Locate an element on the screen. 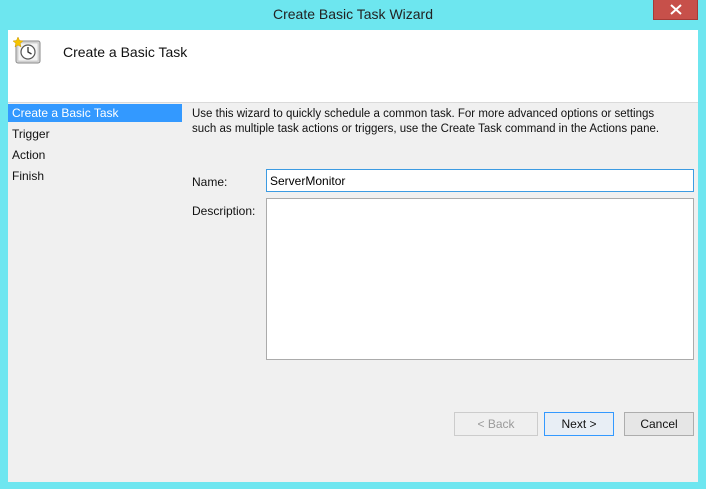  nav-step-create-basic-task: Create a Basic Task is located at coordinates (95, 113).